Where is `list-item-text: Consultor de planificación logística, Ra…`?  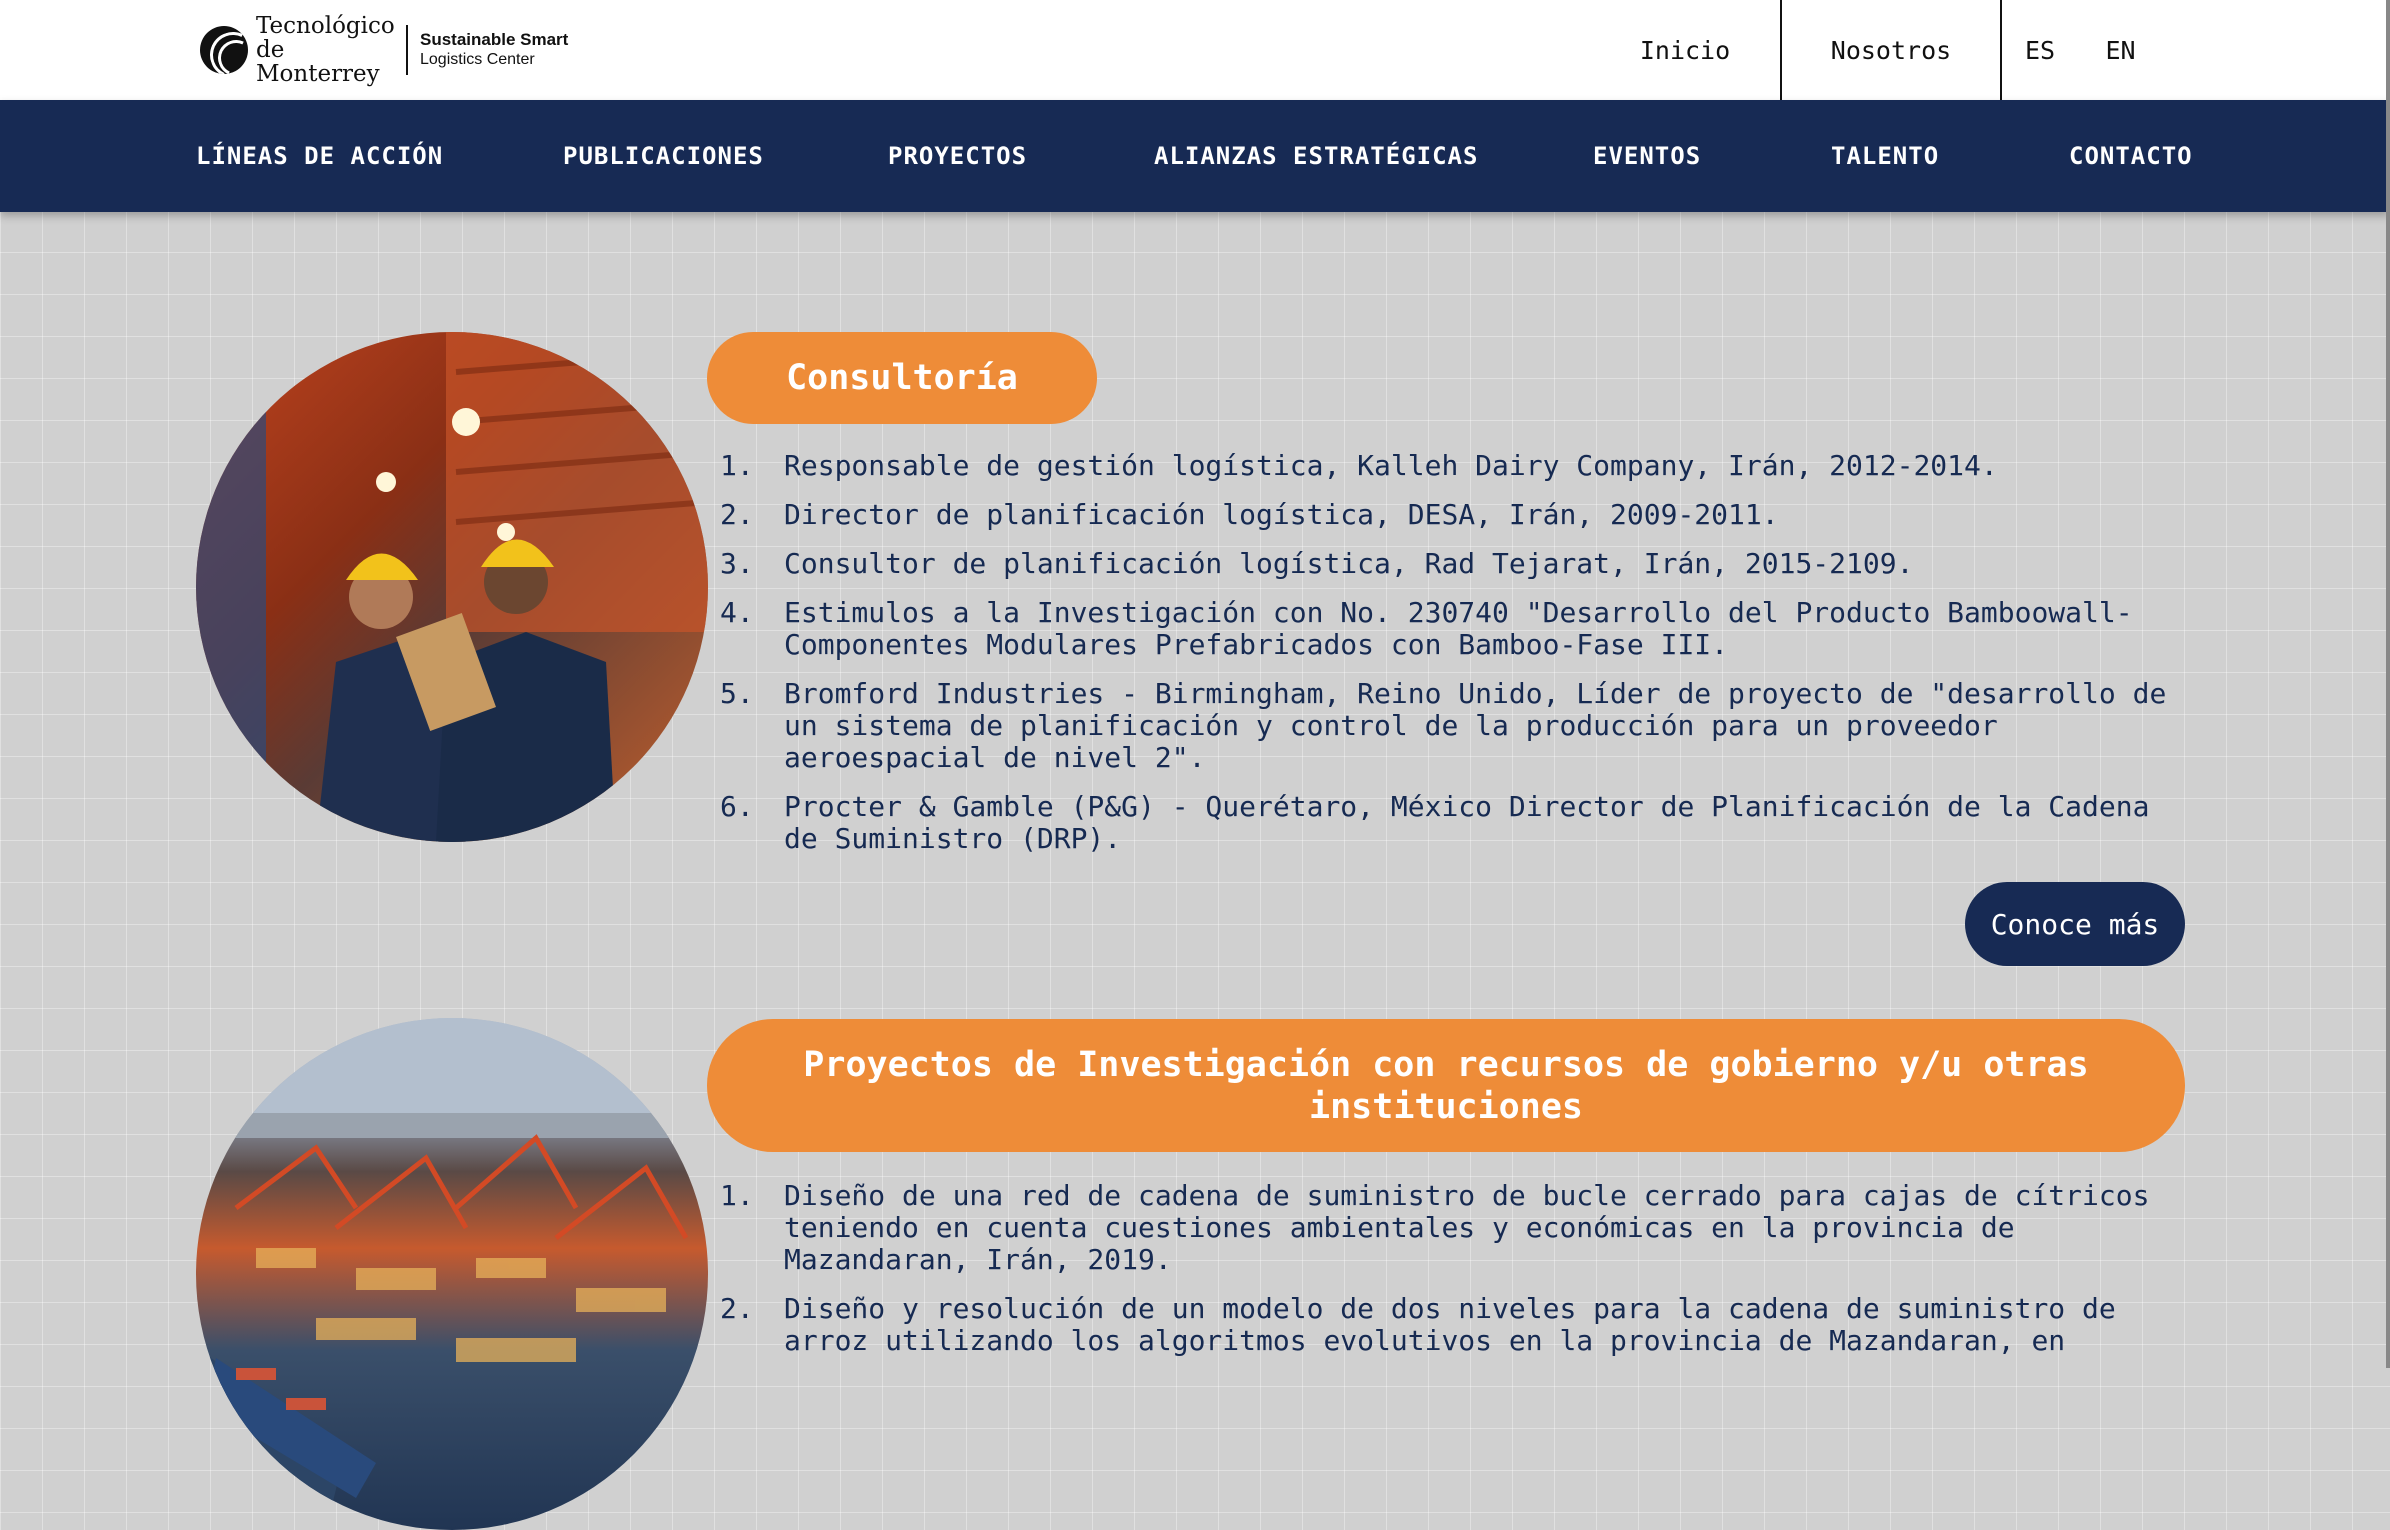 list-item-text: Consultor de planificación logística, Ra… is located at coordinates (1349, 563).